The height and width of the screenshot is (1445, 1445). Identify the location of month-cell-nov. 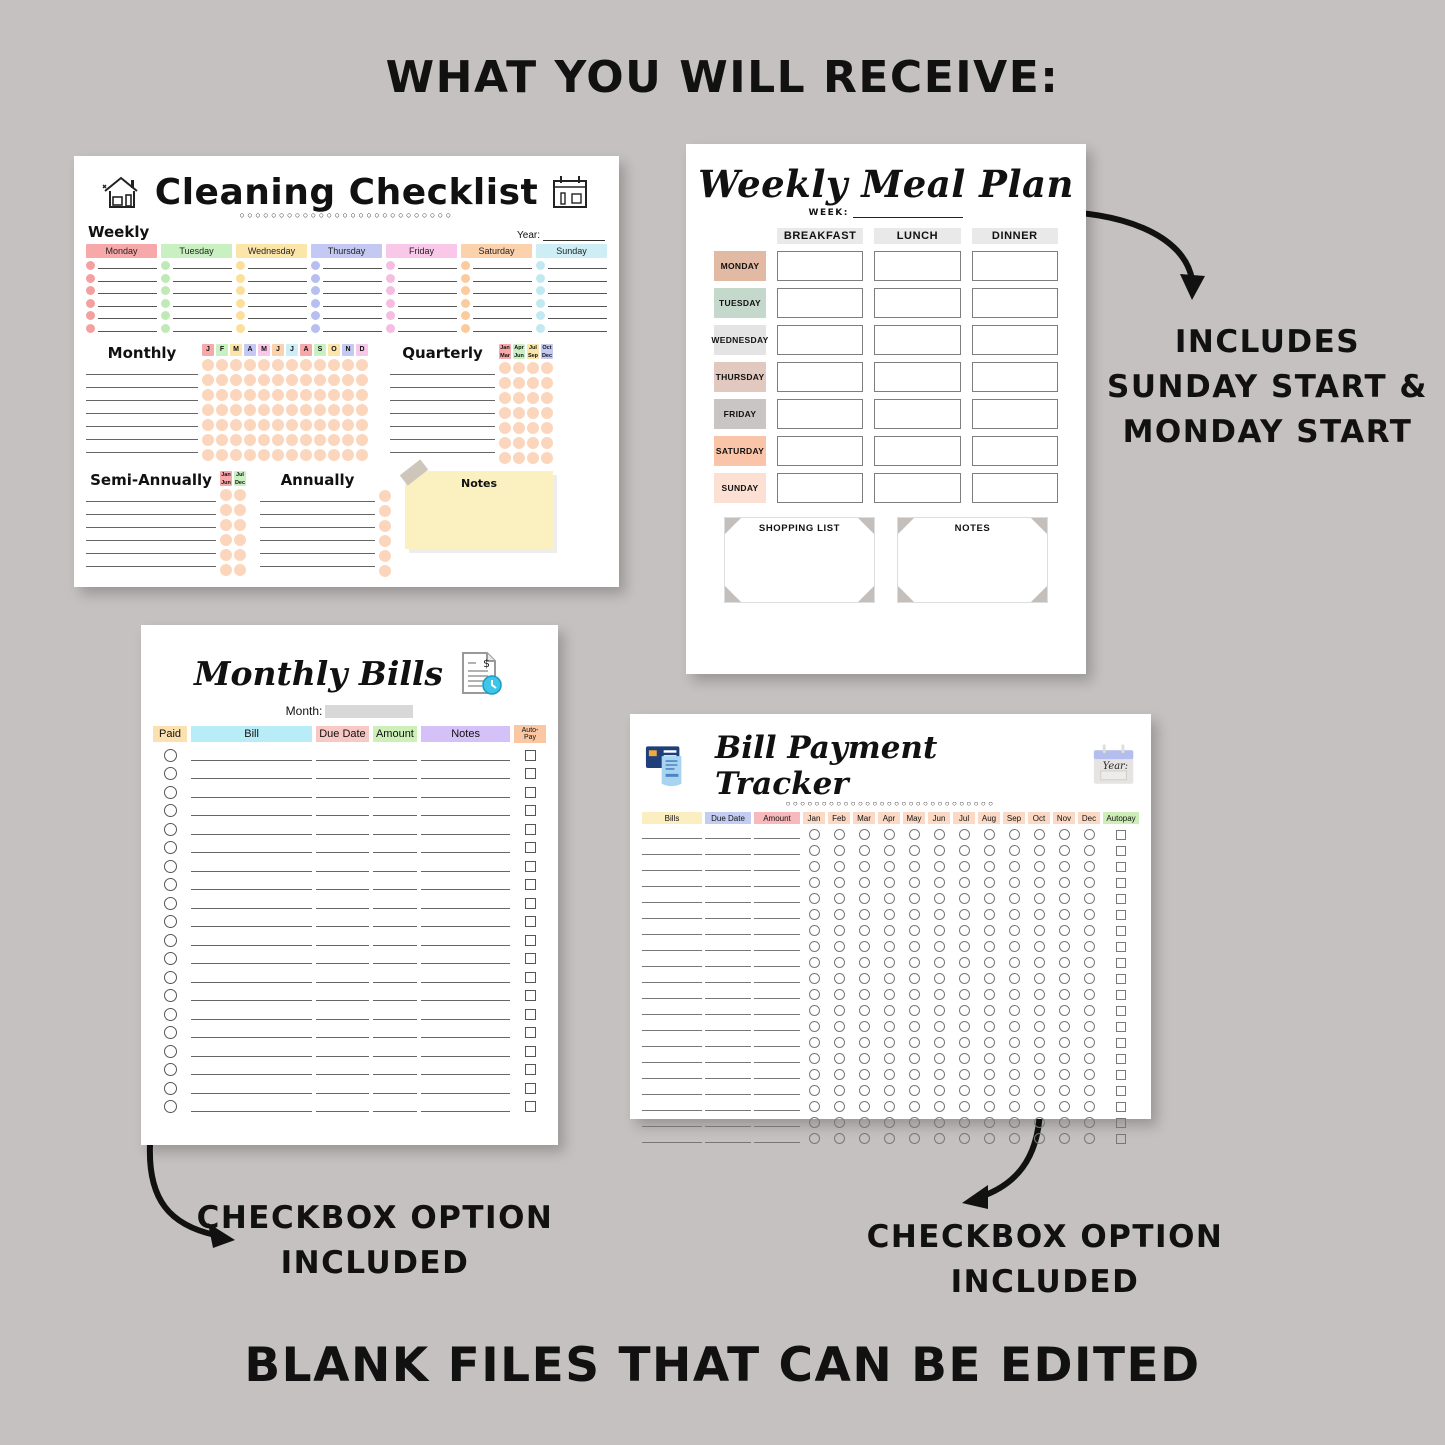
(1064, 1138).